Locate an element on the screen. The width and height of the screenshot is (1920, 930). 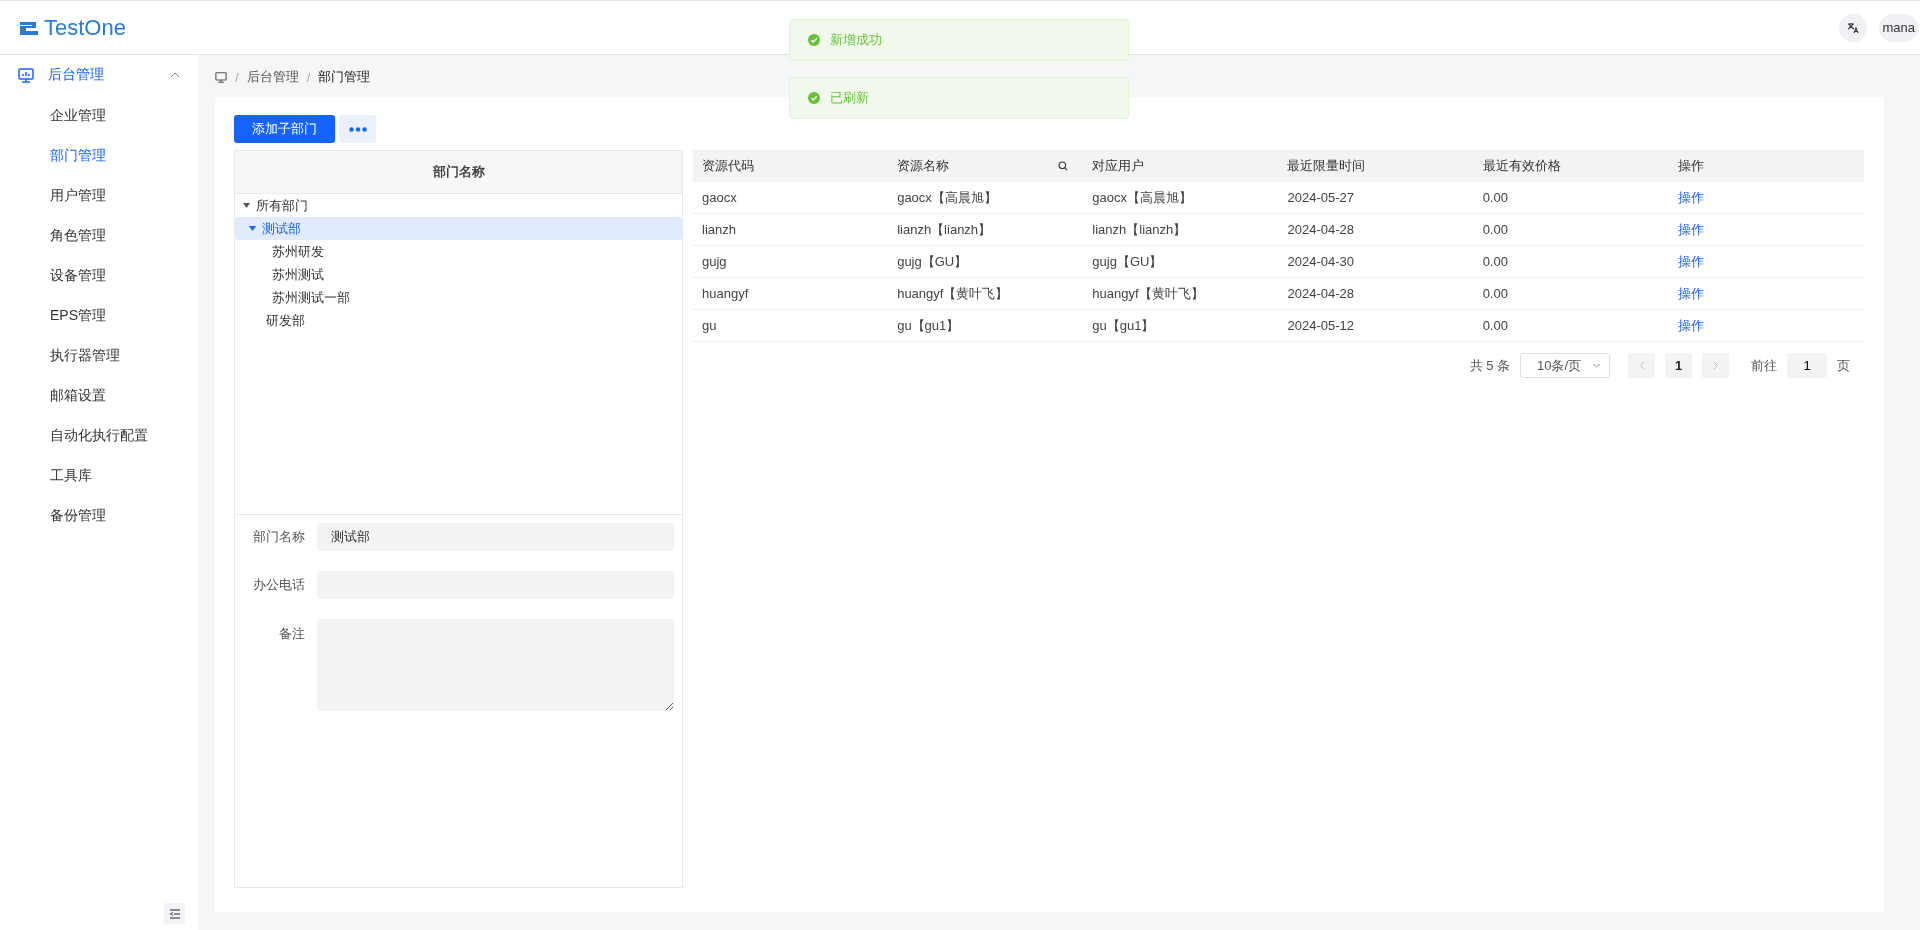
sidebar-item: 设备管理 is located at coordinates (99, 275).